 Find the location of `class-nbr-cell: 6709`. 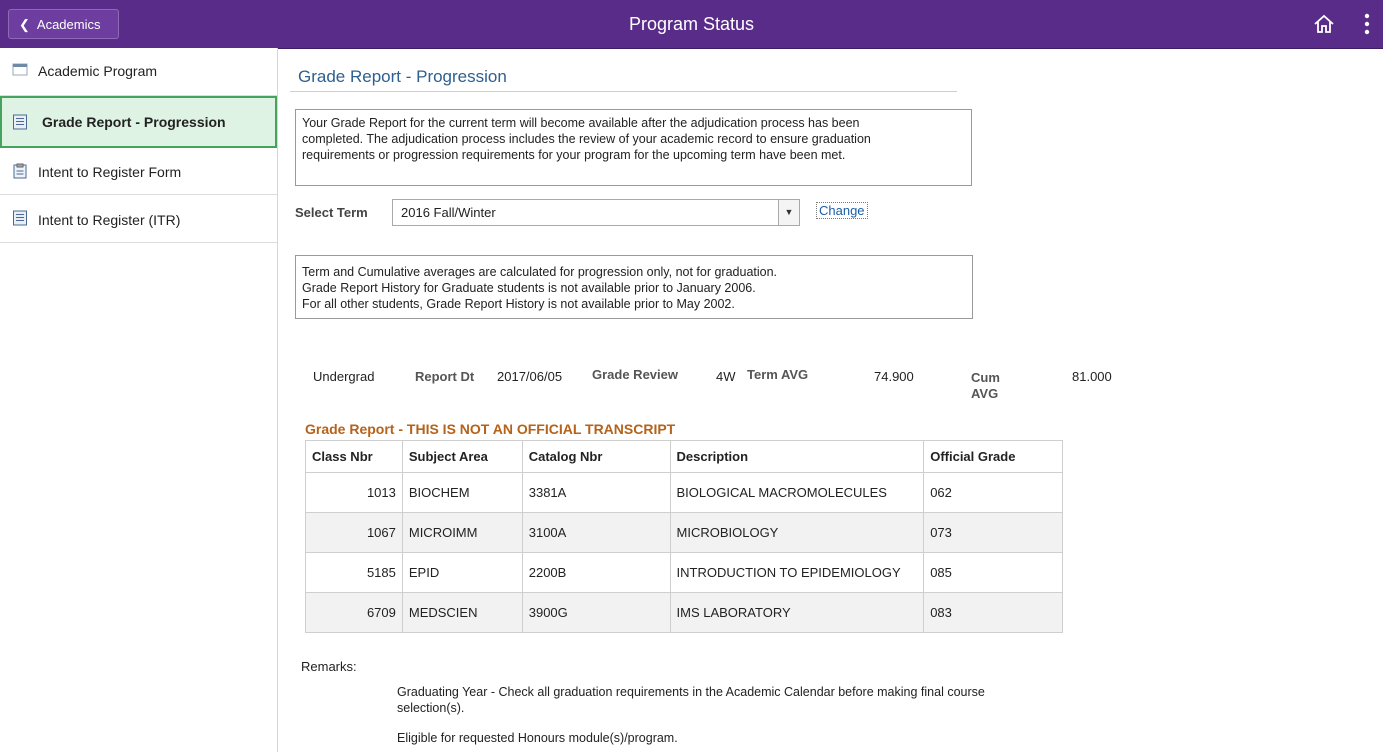

class-nbr-cell: 6709 is located at coordinates (354, 612).